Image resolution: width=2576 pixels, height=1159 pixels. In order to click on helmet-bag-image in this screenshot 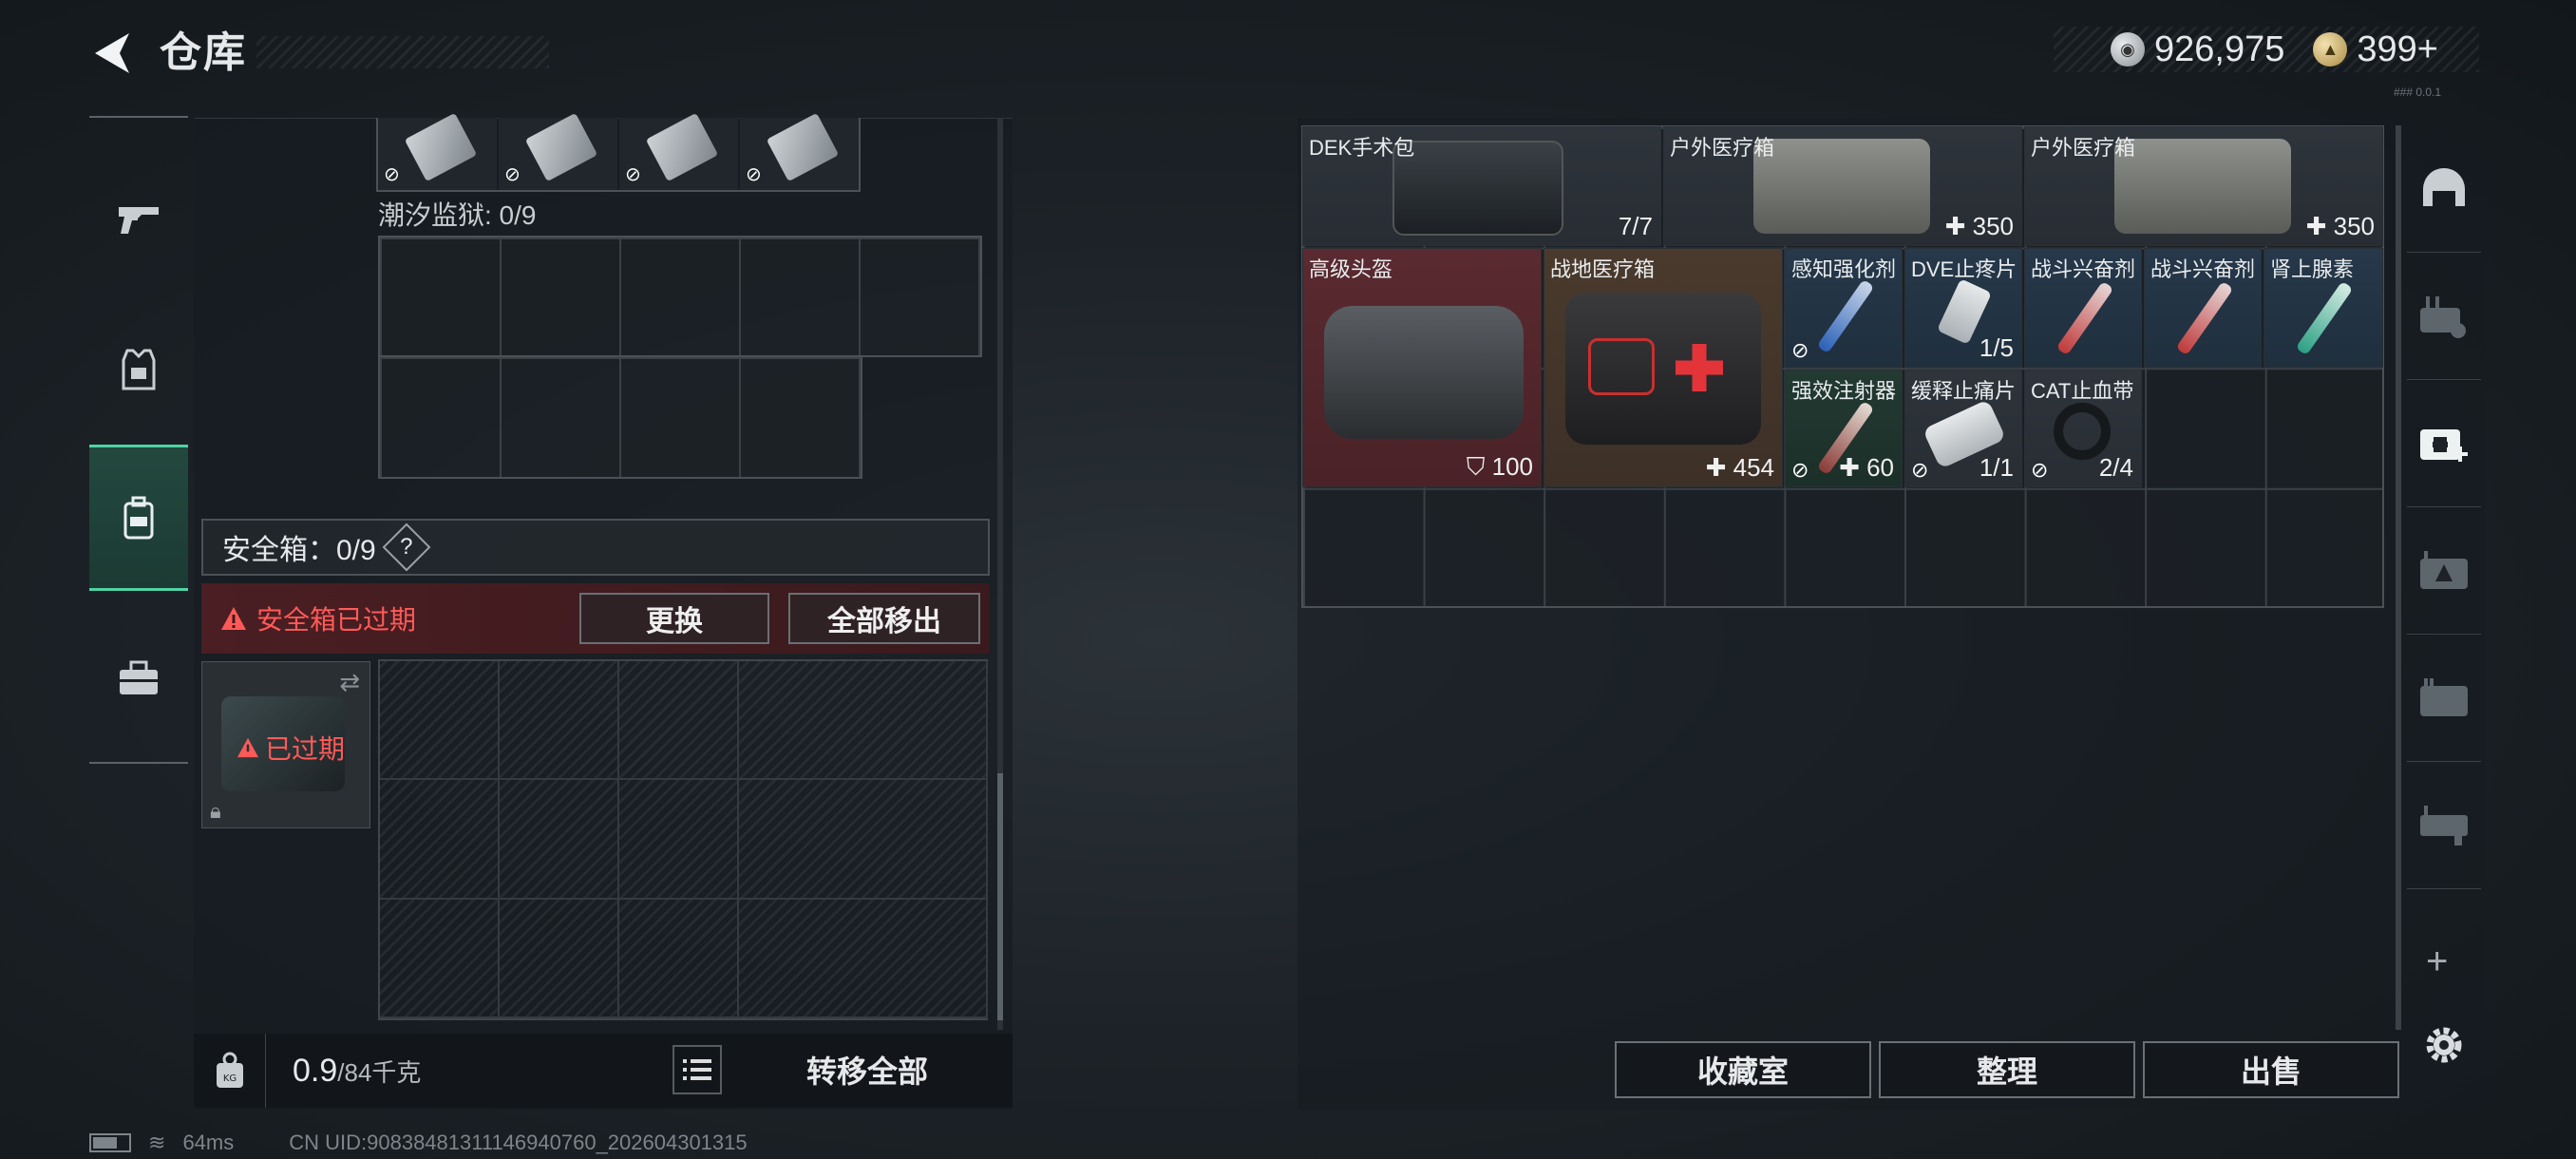, I will do `click(1424, 372)`.